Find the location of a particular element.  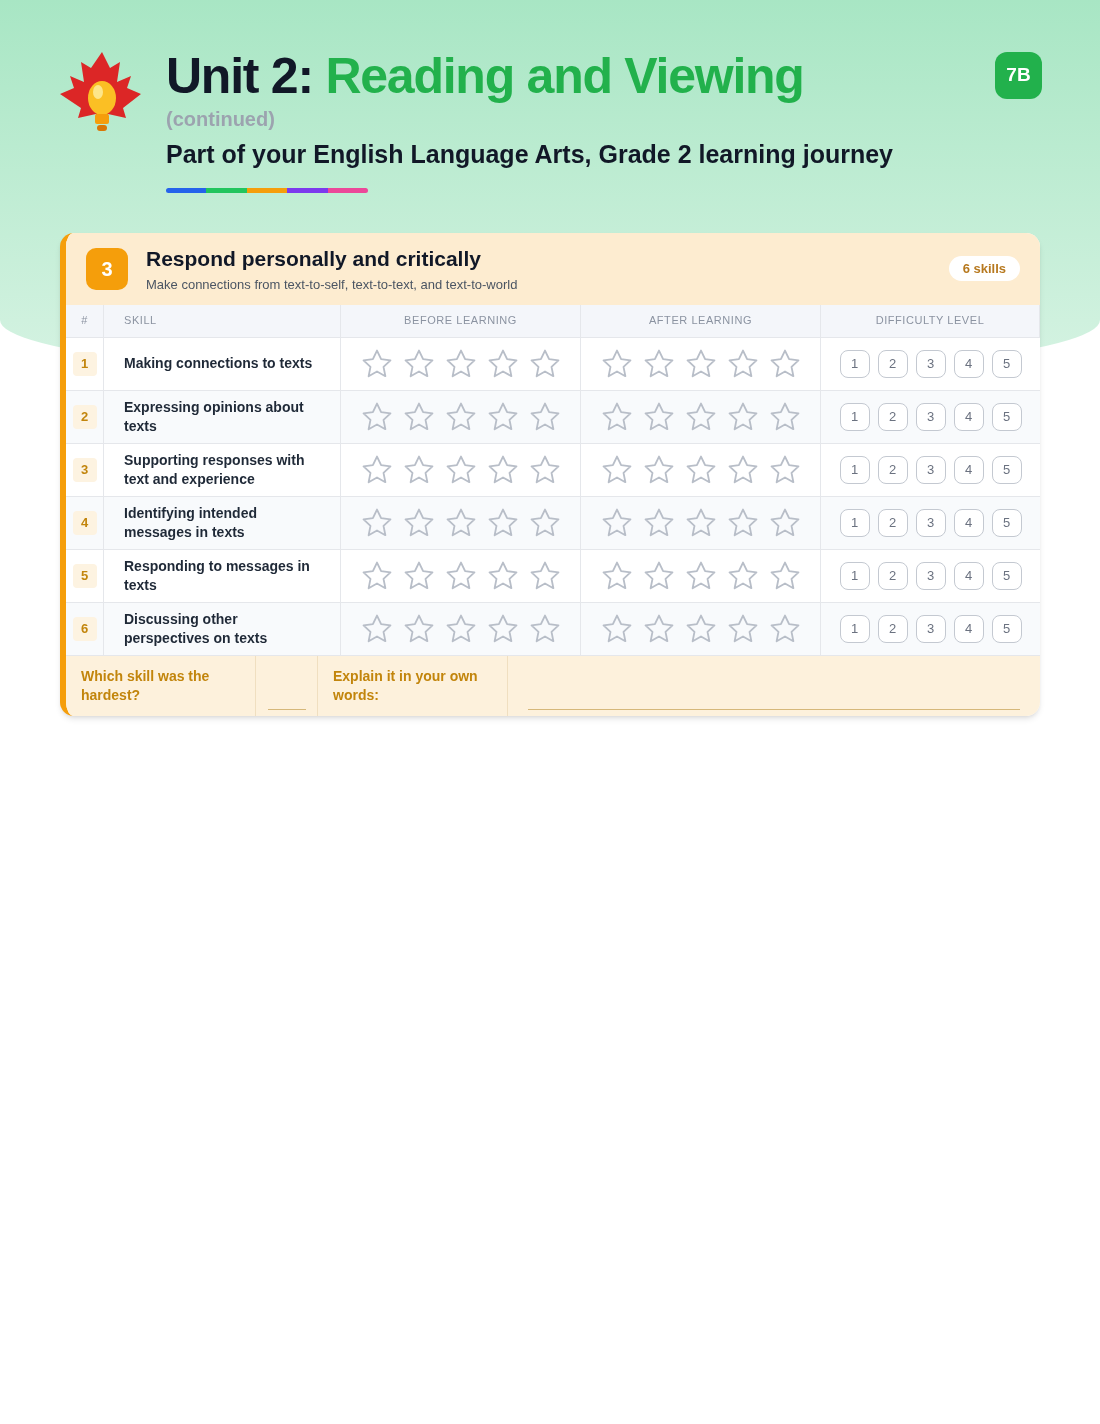

column-header: # is located at coordinates (84, 321).